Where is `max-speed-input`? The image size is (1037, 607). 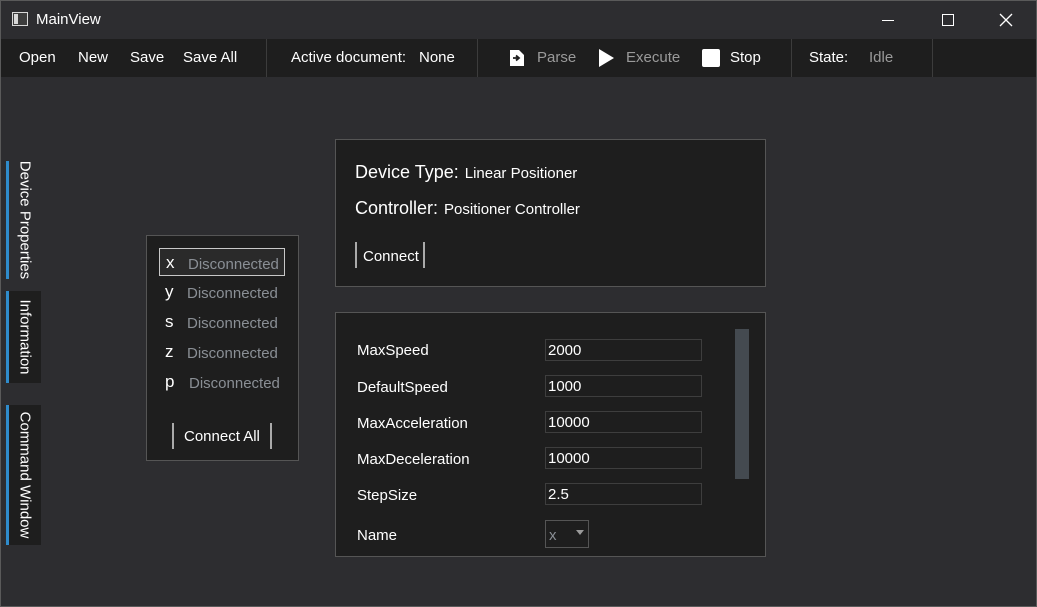 max-speed-input is located at coordinates (623, 350).